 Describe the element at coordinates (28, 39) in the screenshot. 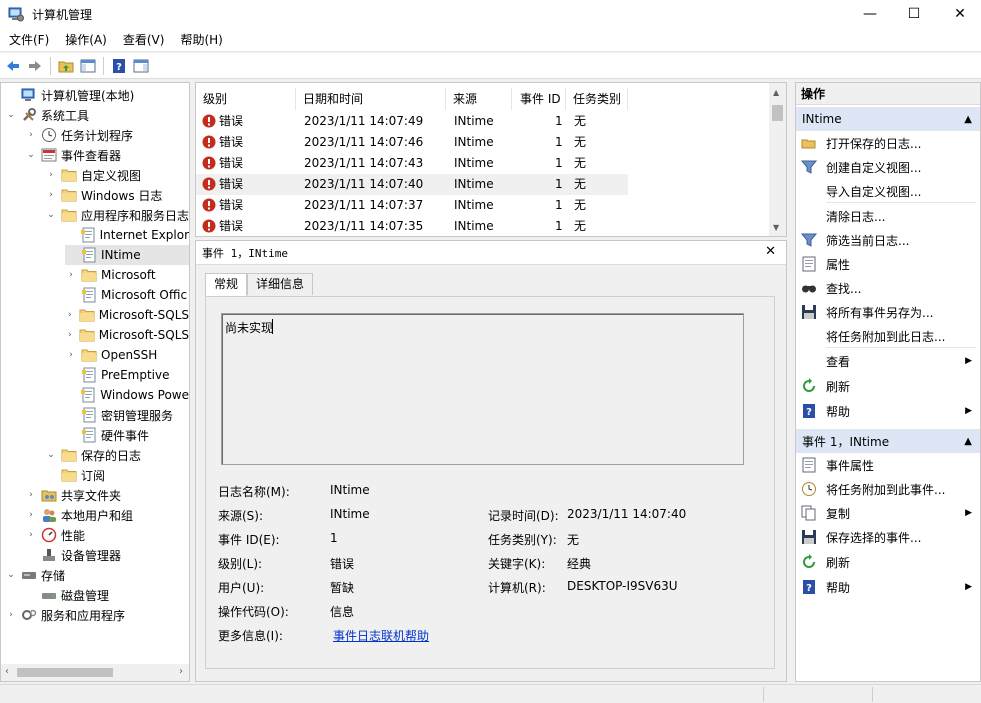

I see `menu-file: 文件(F)` at that location.